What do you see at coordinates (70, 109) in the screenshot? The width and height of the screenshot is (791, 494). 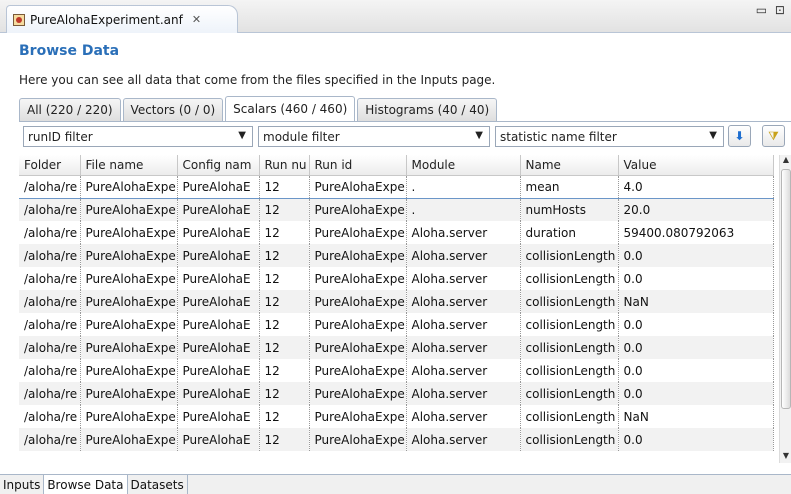 I see `tab-all: All (220 / 220)` at bounding box center [70, 109].